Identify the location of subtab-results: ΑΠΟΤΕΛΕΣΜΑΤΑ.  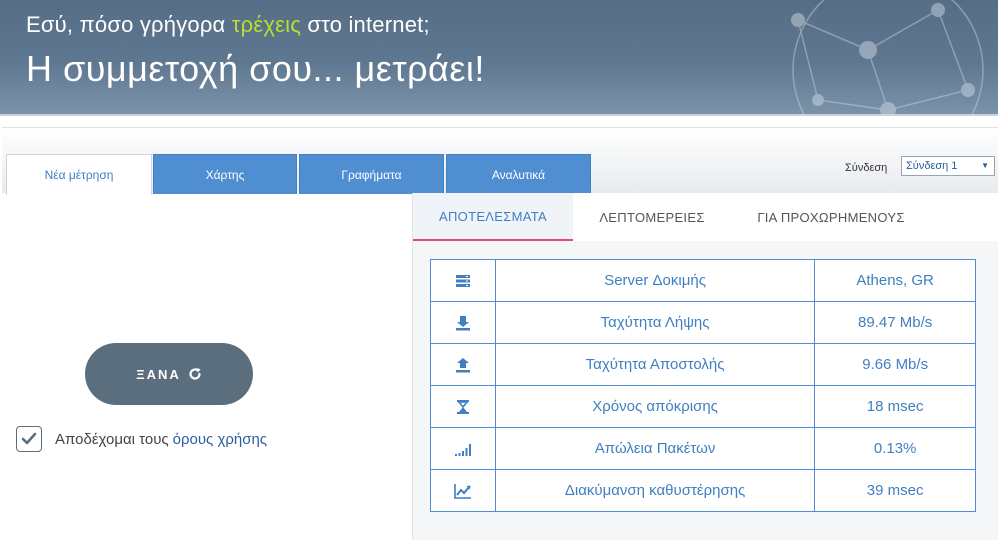
(493, 217).